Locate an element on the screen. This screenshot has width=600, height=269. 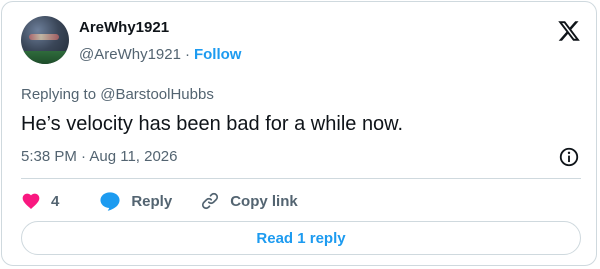
reply-button: Reply is located at coordinates (135, 201).